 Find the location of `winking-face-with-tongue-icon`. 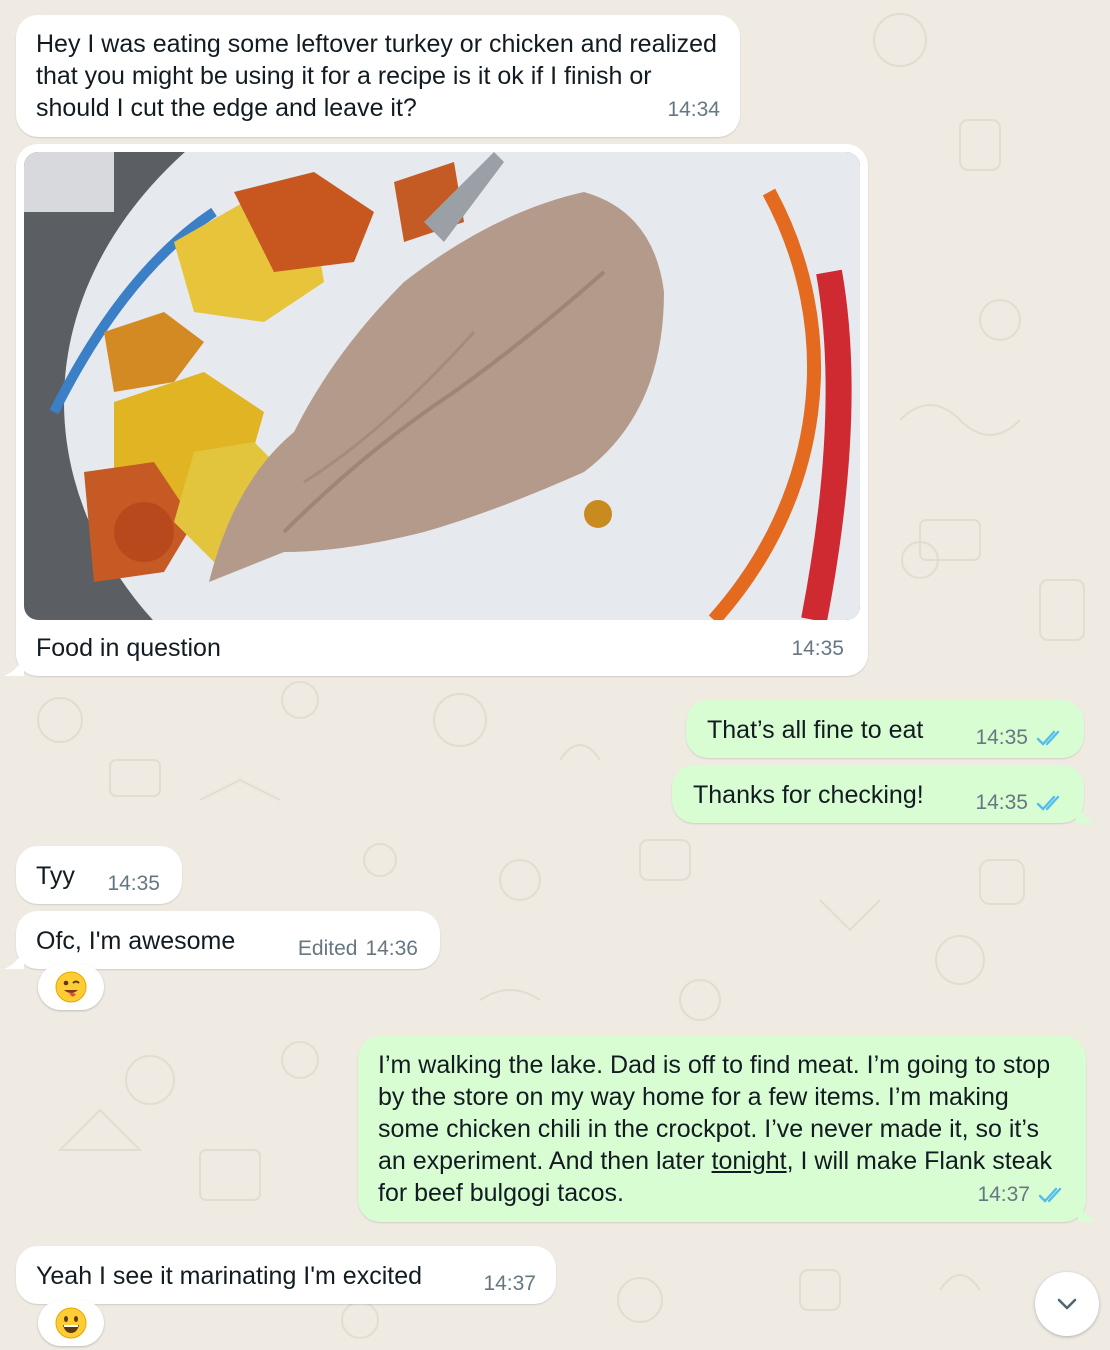

winking-face-with-tongue-icon is located at coordinates (71, 987).